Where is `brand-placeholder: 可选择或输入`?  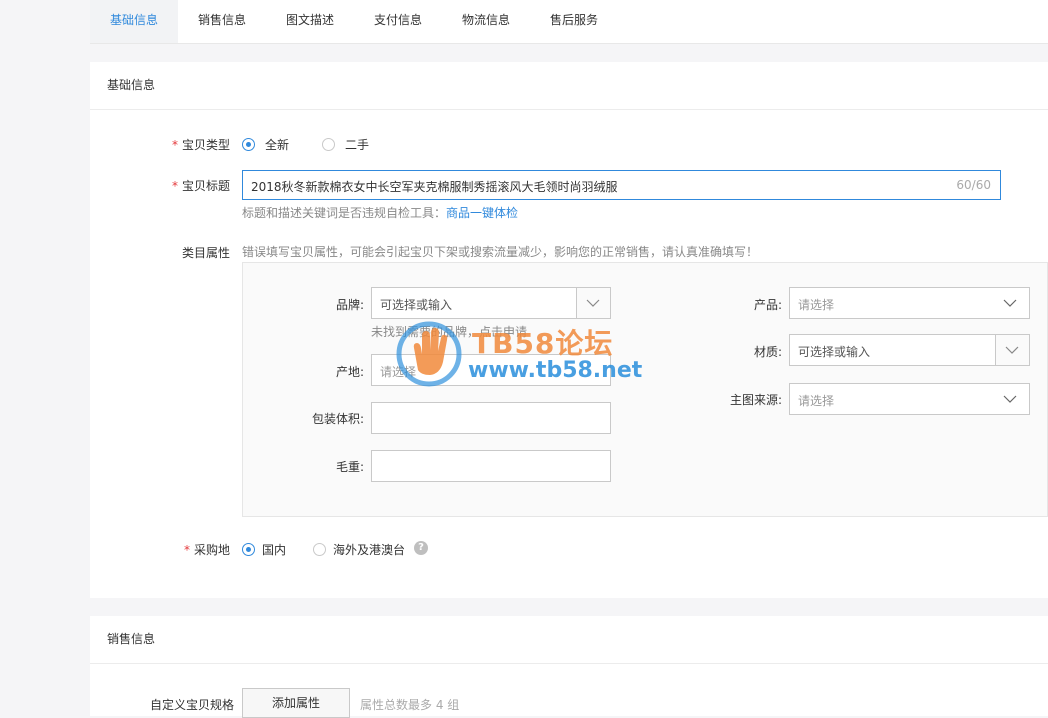 brand-placeholder: 可选择或输入 is located at coordinates (416, 305).